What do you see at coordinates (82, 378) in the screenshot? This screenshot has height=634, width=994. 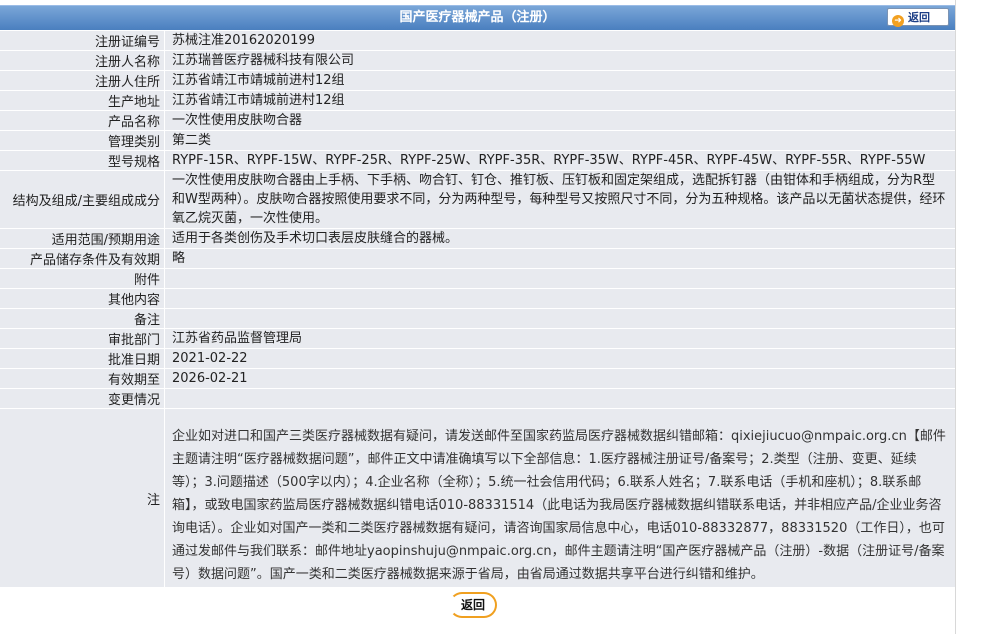 I see `row-label: 有效期至` at bounding box center [82, 378].